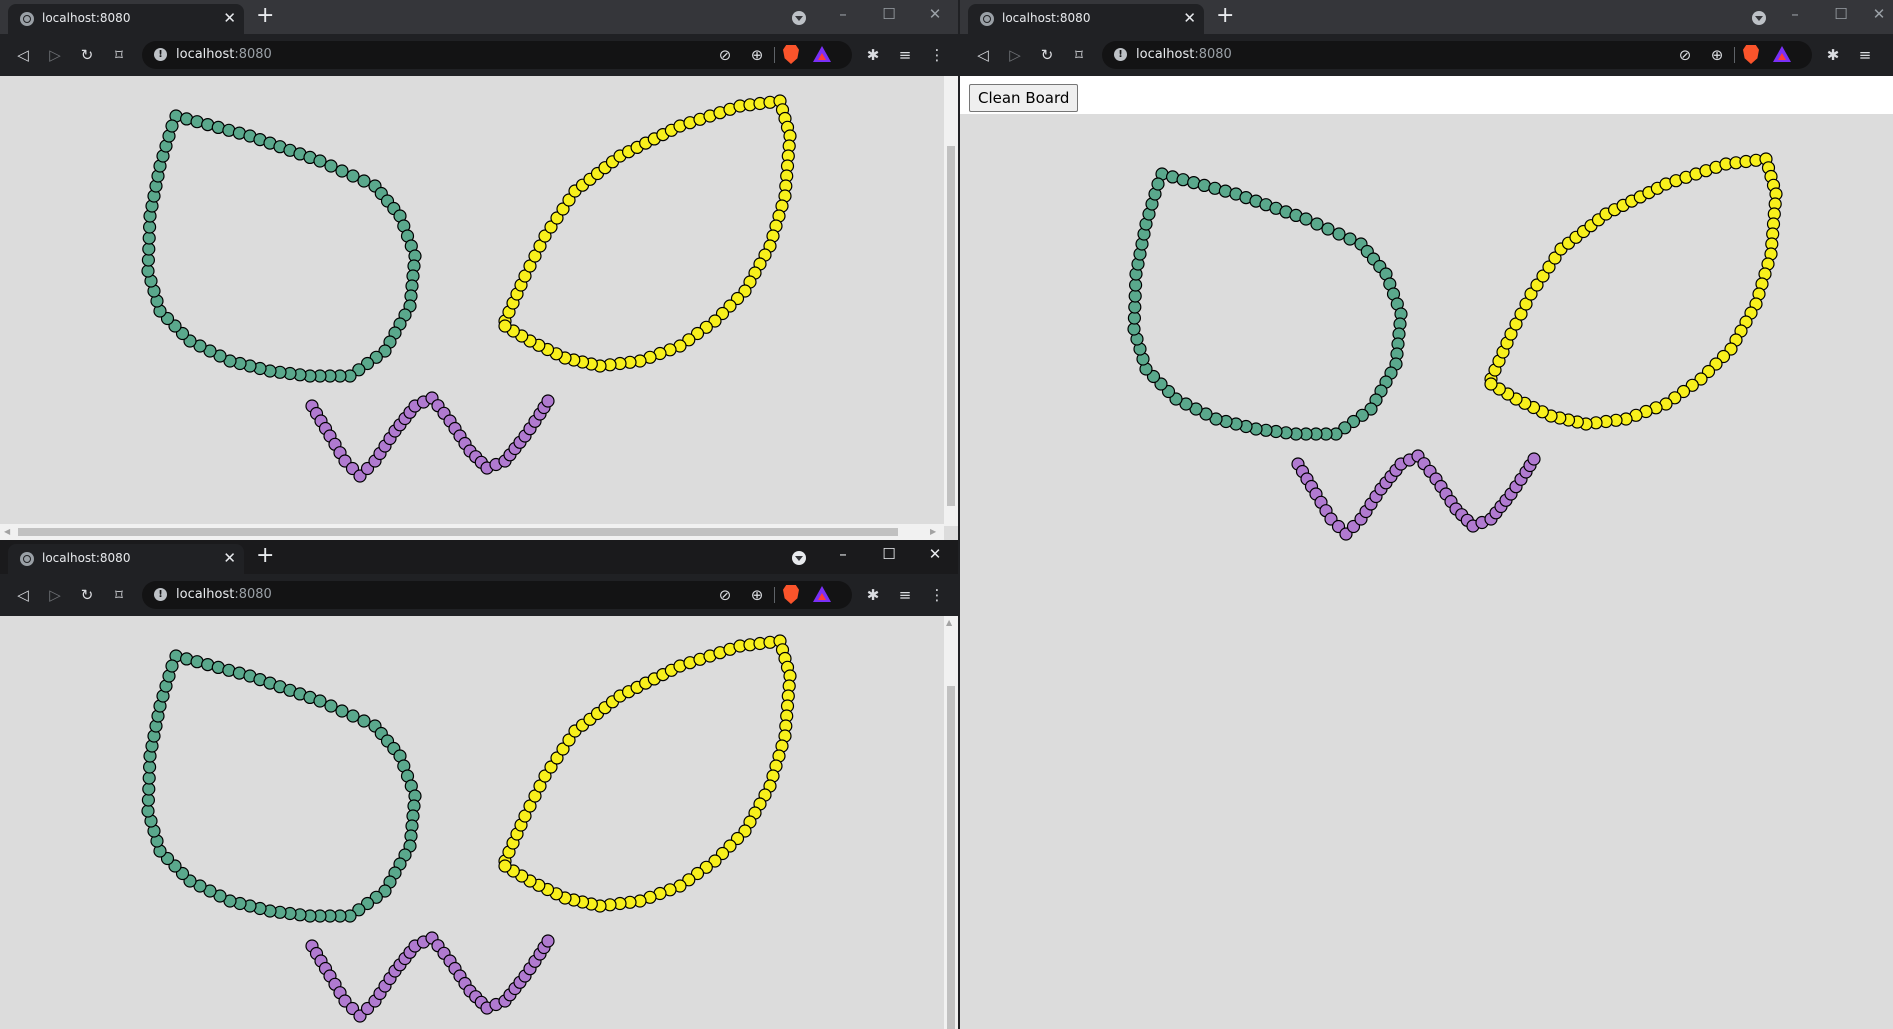  Describe the element at coordinates (1024, 98) in the screenshot. I see `clean-board-button: Clean Board` at that location.